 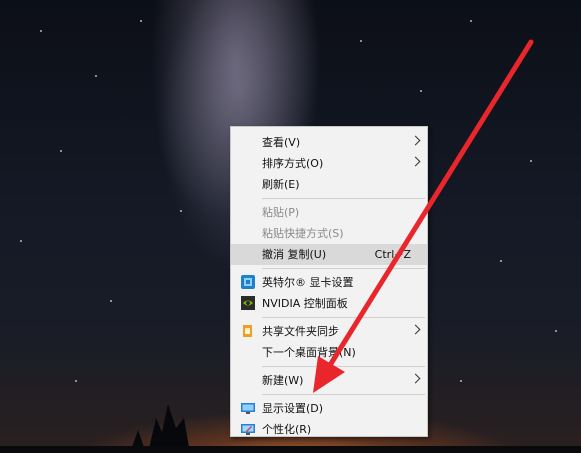 I want to click on menu-item-label: 刷新(E), so click(x=281, y=184).